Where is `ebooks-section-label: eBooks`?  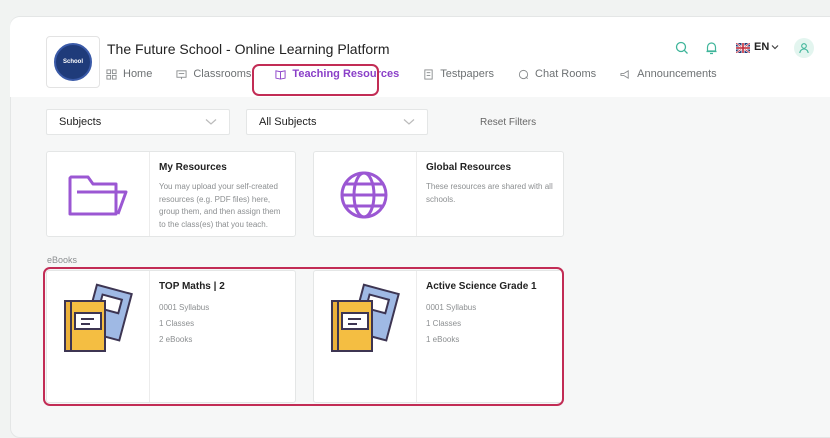
ebooks-section-label: eBooks is located at coordinates (62, 260).